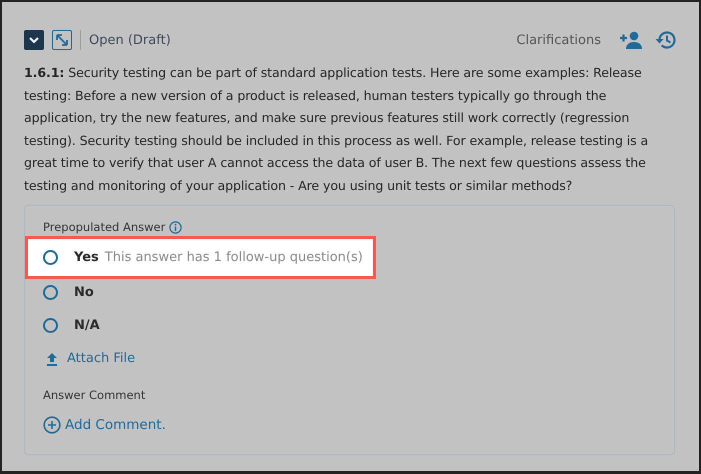  I want to click on option-label: Yes, so click(86, 257).